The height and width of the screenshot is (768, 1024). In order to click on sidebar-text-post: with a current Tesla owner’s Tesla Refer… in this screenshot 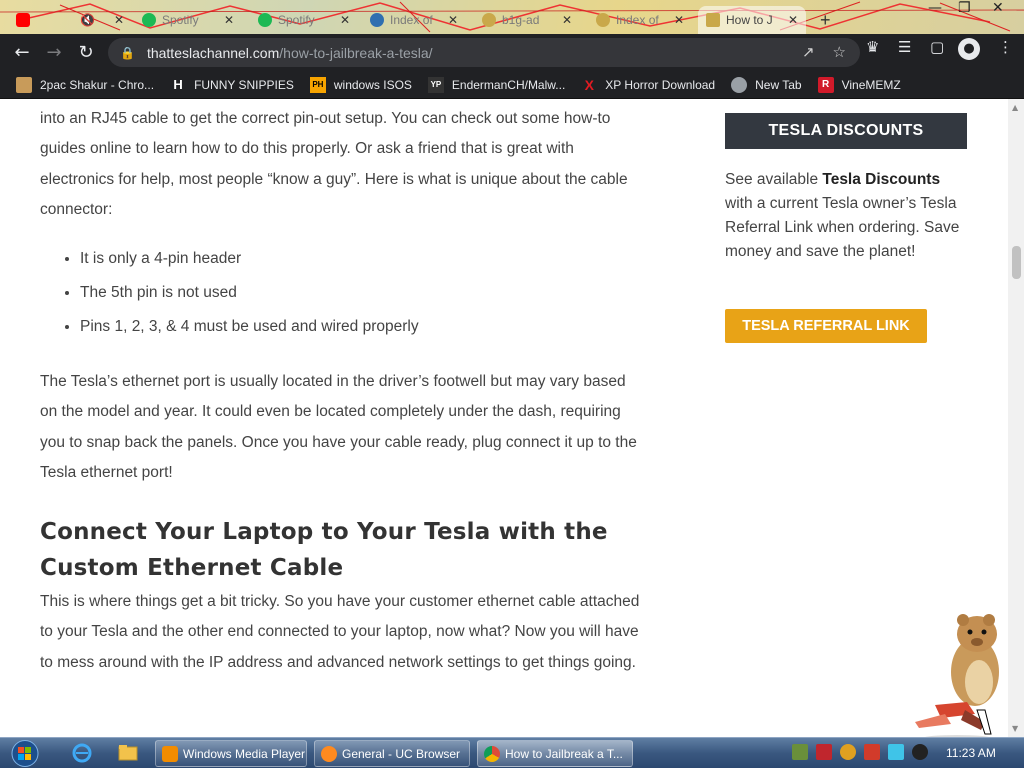, I will do `click(842, 227)`.